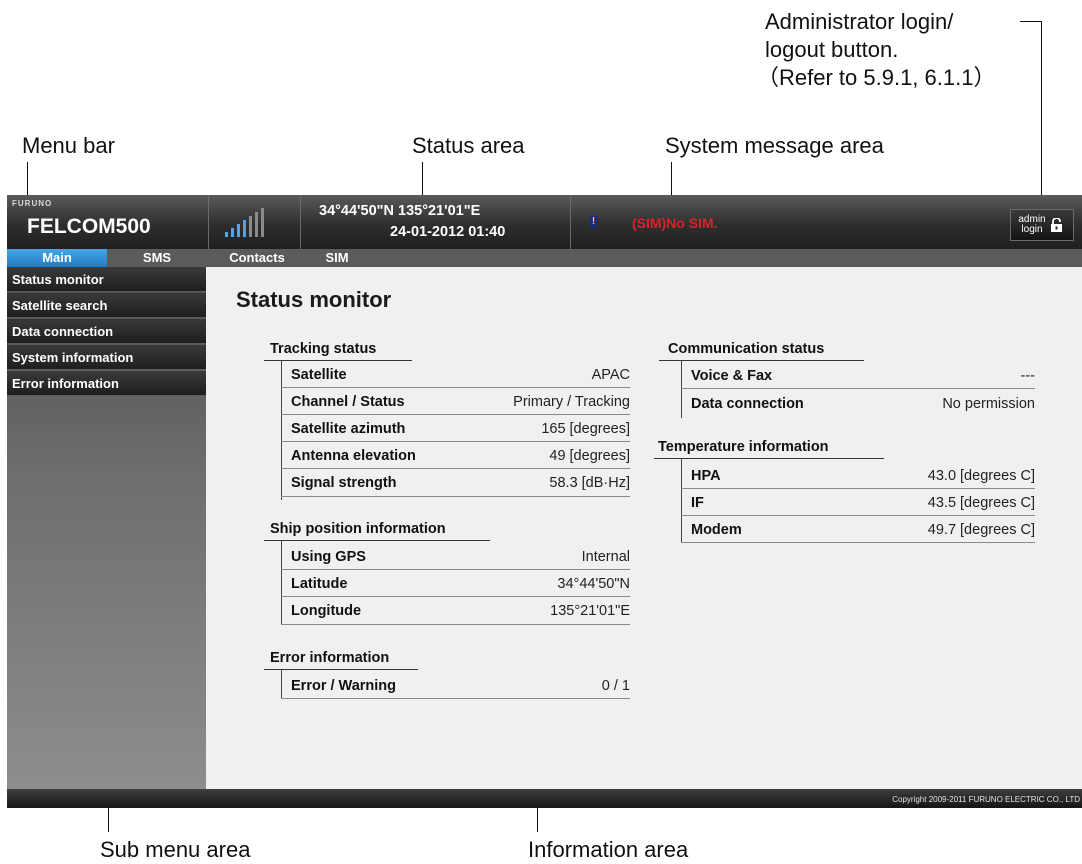  What do you see at coordinates (774, 145) in the screenshot?
I see `system-message-callout: System message area` at bounding box center [774, 145].